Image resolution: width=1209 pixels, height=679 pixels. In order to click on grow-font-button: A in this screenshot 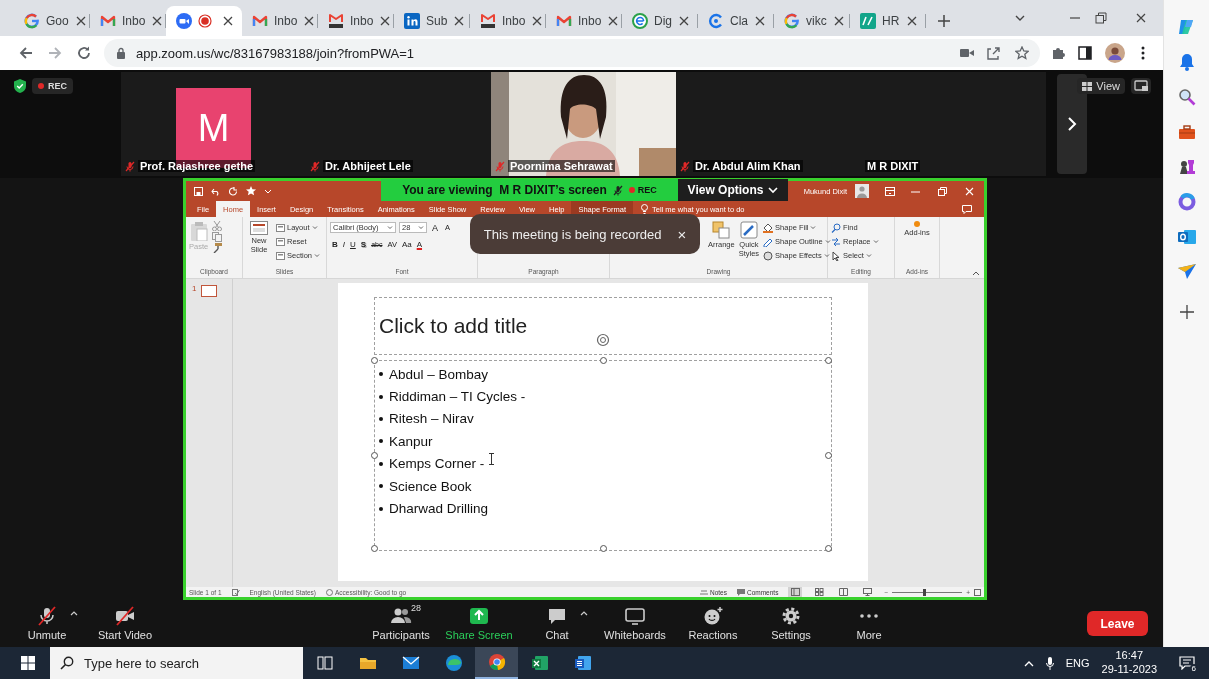, I will do `click(435, 227)`.